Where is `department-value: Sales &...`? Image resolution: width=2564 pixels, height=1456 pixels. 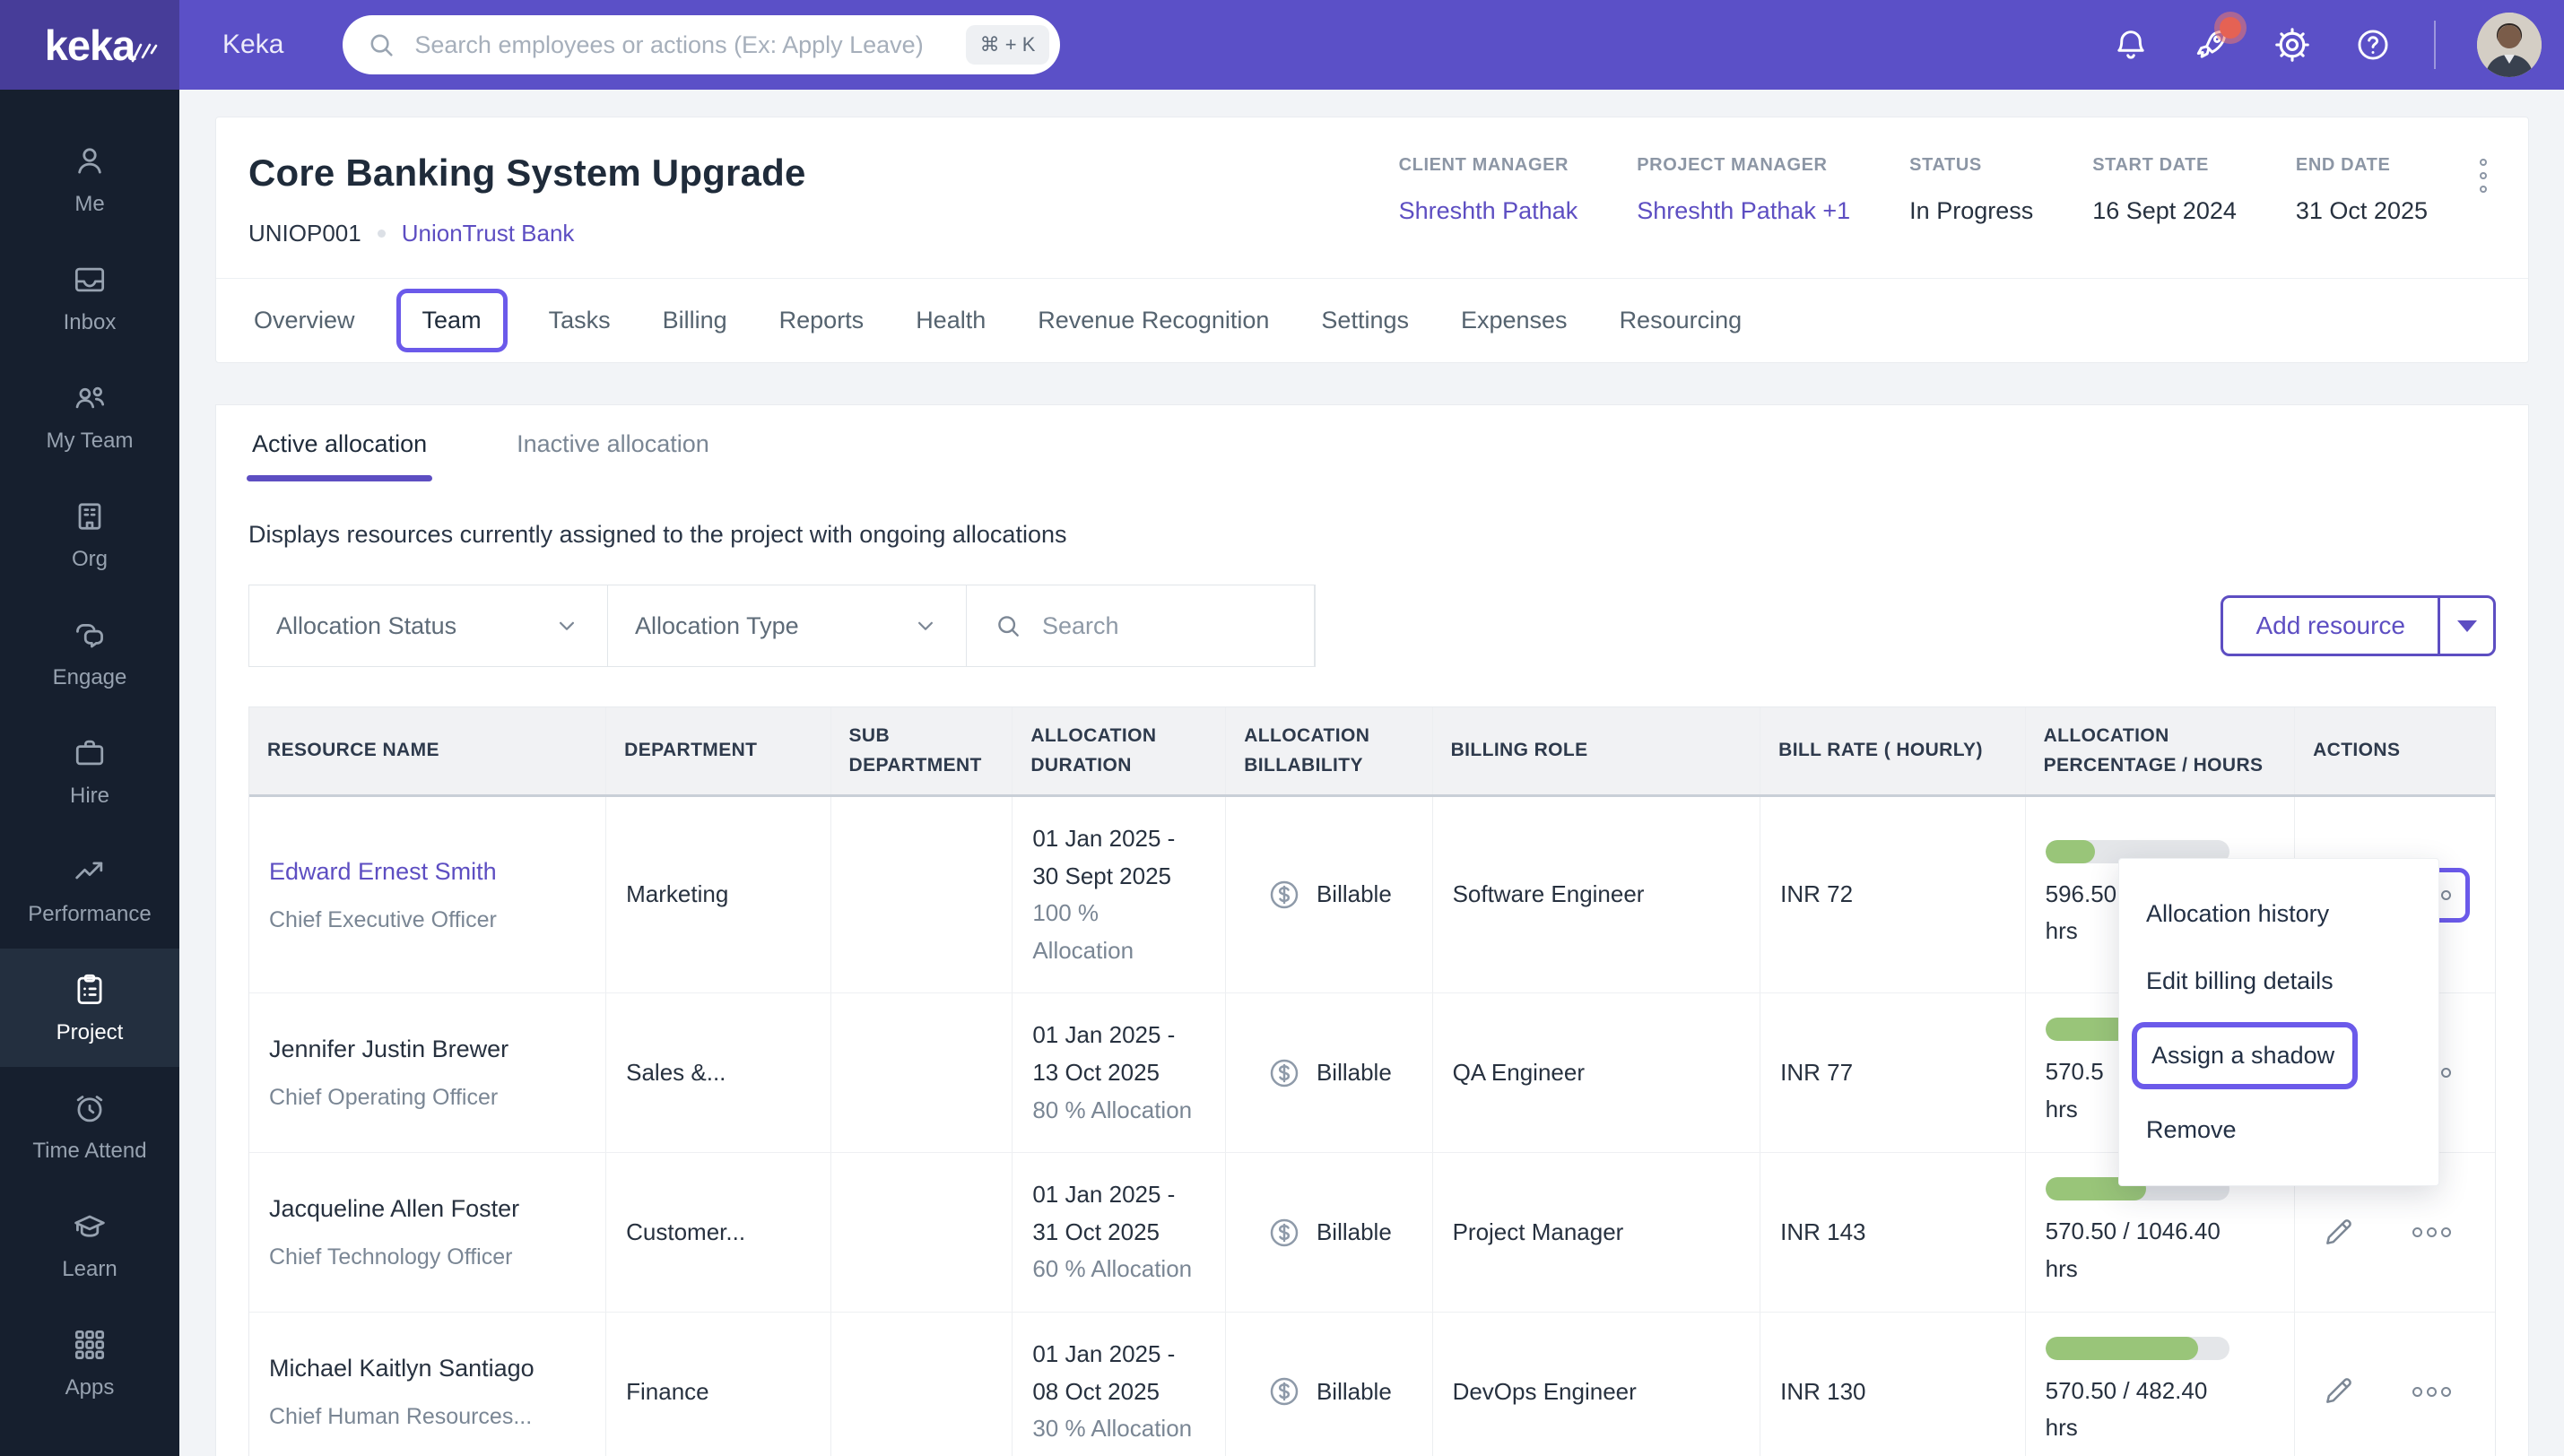
department-value: Sales &... is located at coordinates (676, 1073).